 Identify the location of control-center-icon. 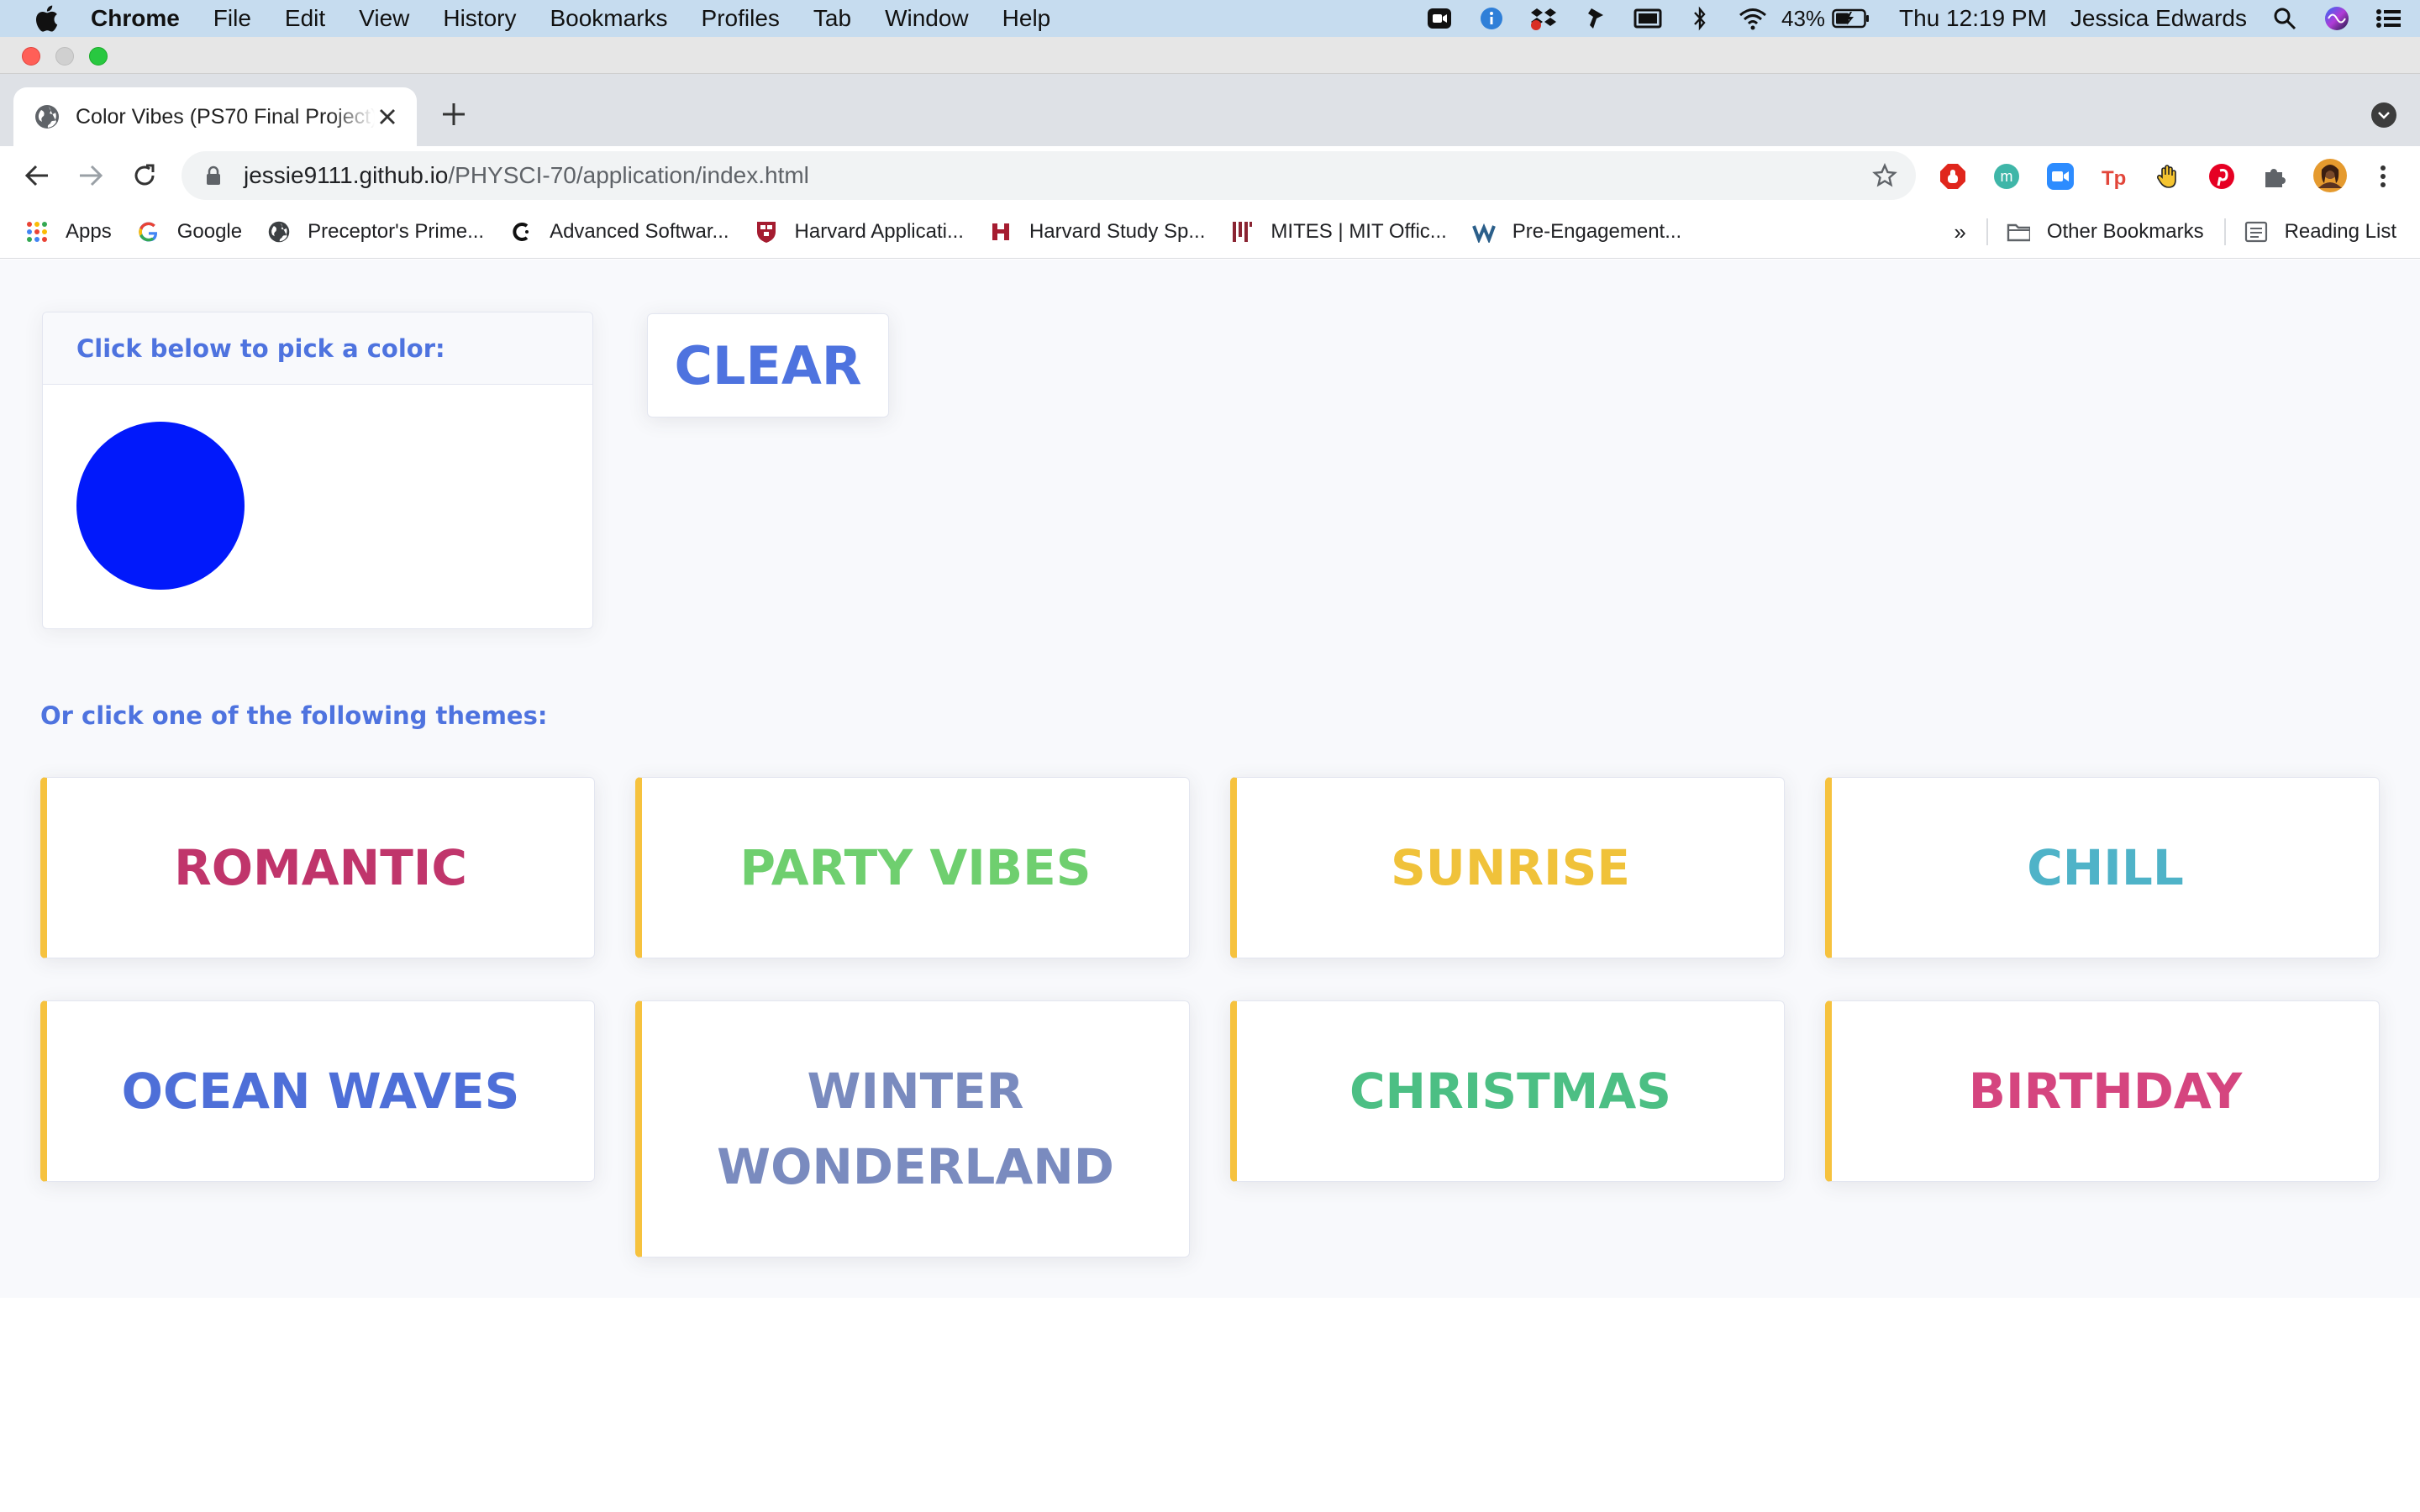
(2389, 18).